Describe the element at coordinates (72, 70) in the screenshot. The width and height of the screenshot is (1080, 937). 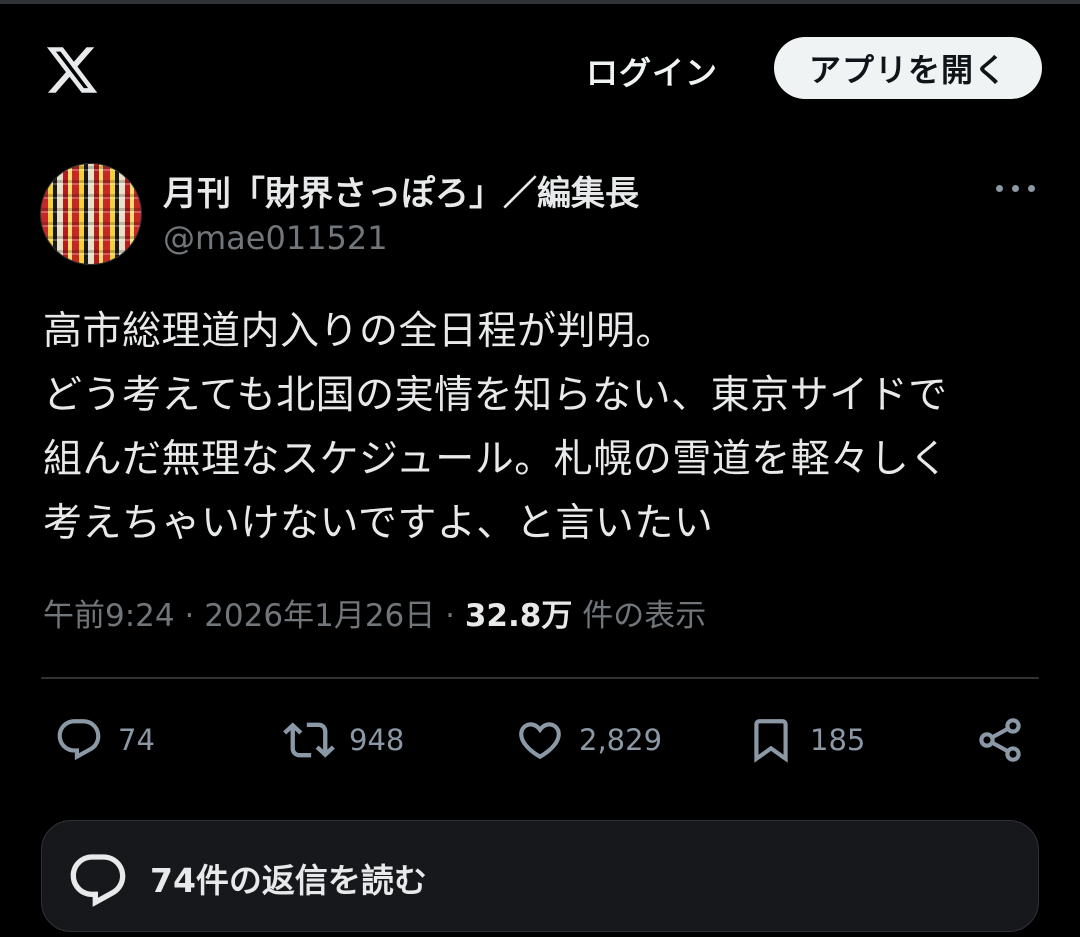
I see `x-logo-icon` at that location.